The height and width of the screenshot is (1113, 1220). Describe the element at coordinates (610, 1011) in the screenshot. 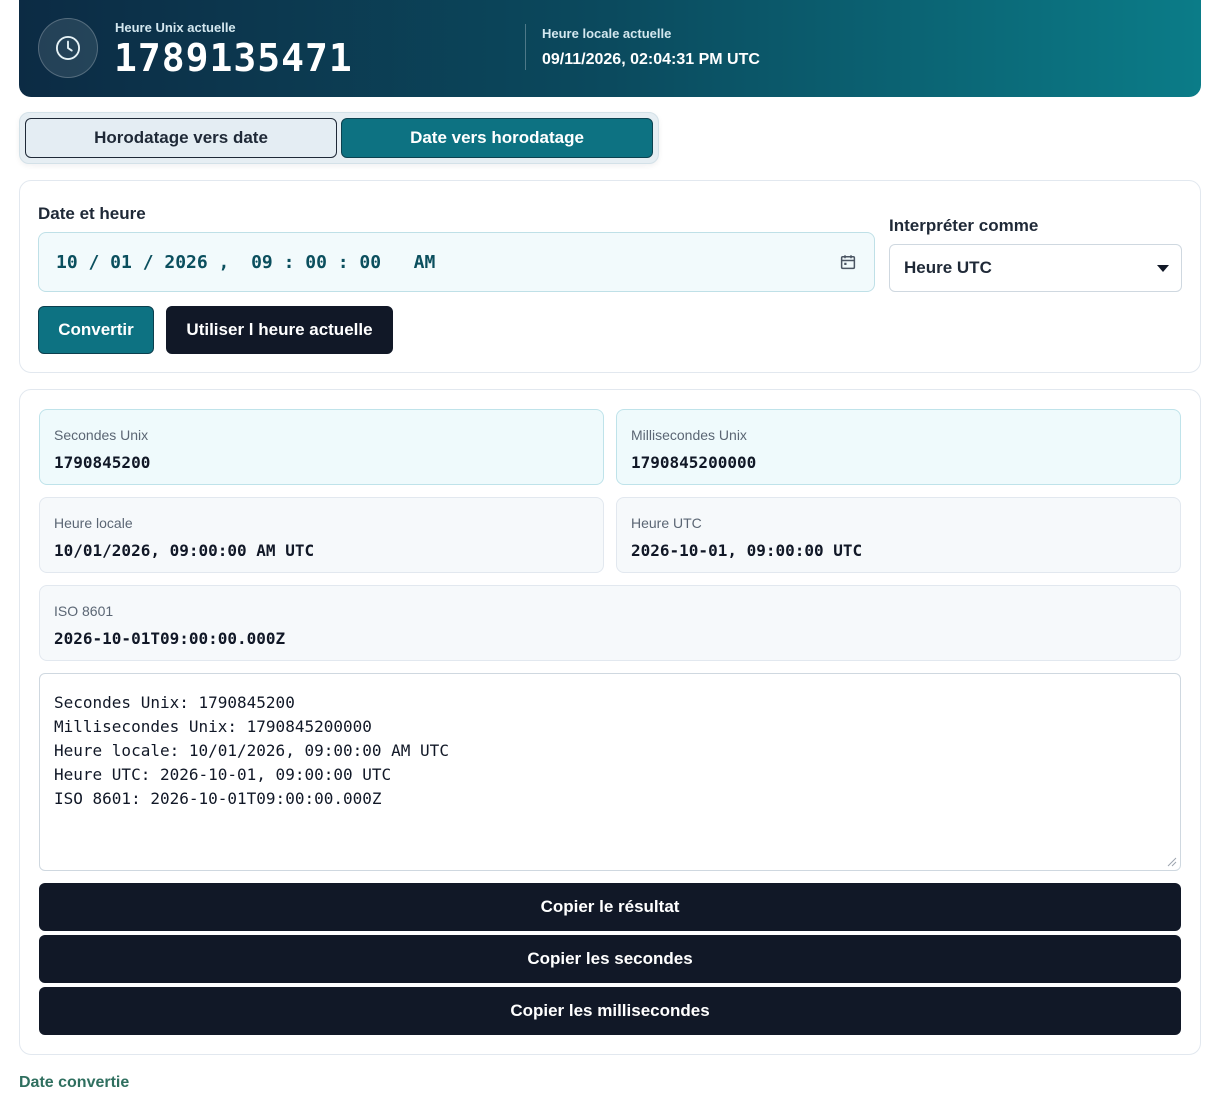

I see `copy-milliseconds-button: Copier les millisecondes` at that location.